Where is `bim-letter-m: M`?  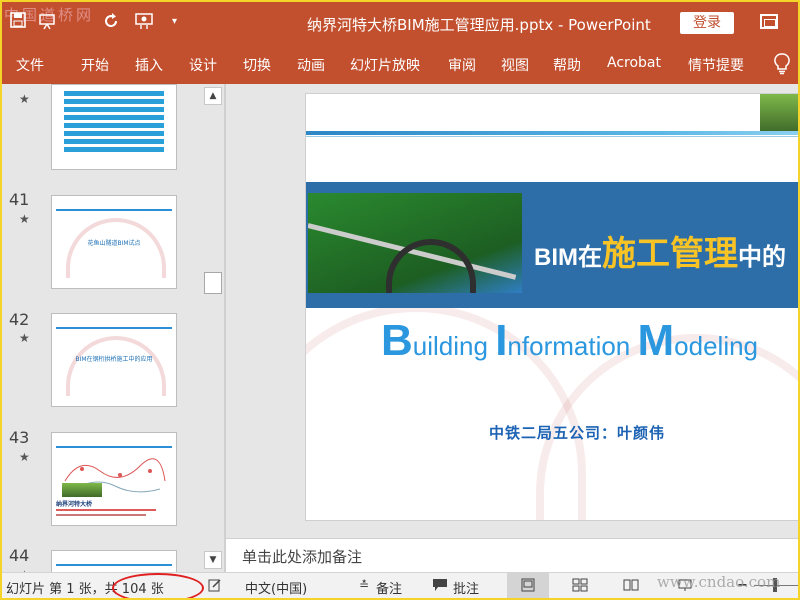 bim-letter-m: M is located at coordinates (656, 340).